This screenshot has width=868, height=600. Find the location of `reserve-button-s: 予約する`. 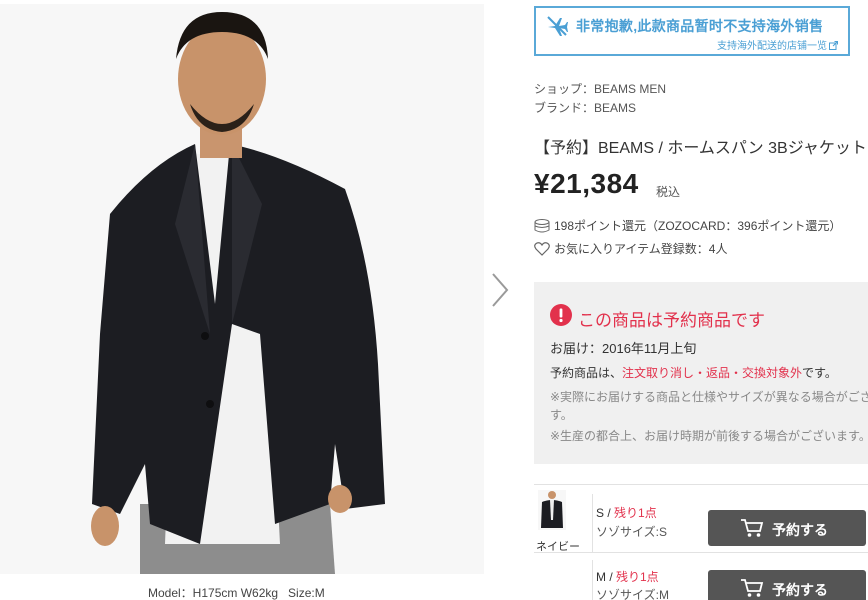

reserve-button-s: 予約する is located at coordinates (787, 528).